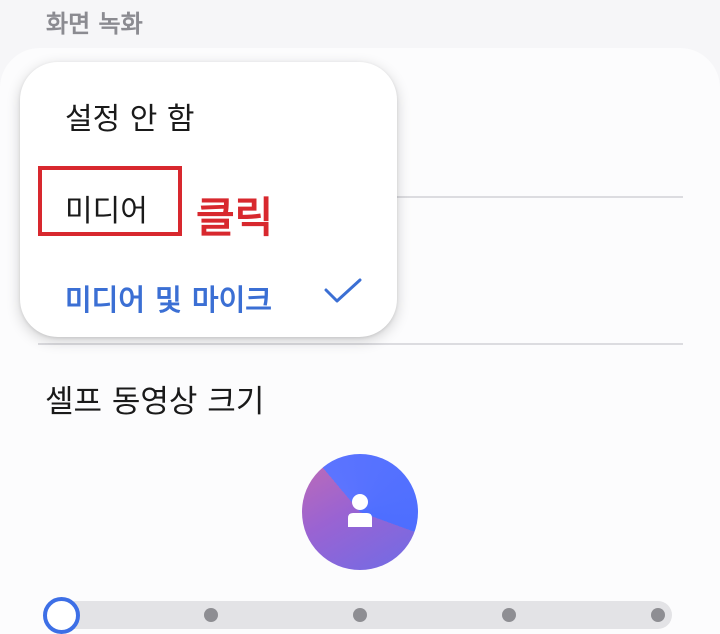 Image resolution: width=720 pixels, height=634 pixels. Describe the element at coordinates (235, 217) in the screenshot. I see `click-annotation: 클릭` at that location.